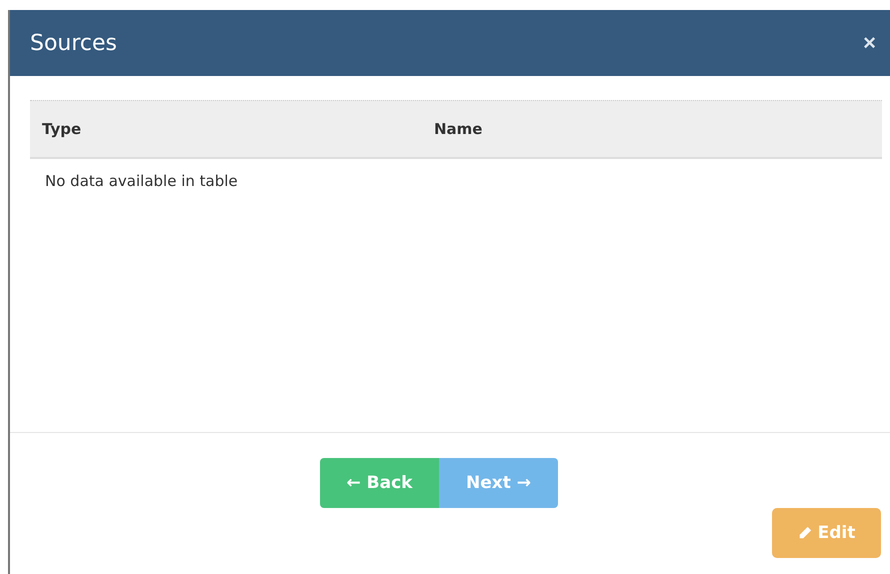 The width and height of the screenshot is (890, 574). What do you see at coordinates (458, 129) in the screenshot?
I see `column-header: Name` at bounding box center [458, 129].